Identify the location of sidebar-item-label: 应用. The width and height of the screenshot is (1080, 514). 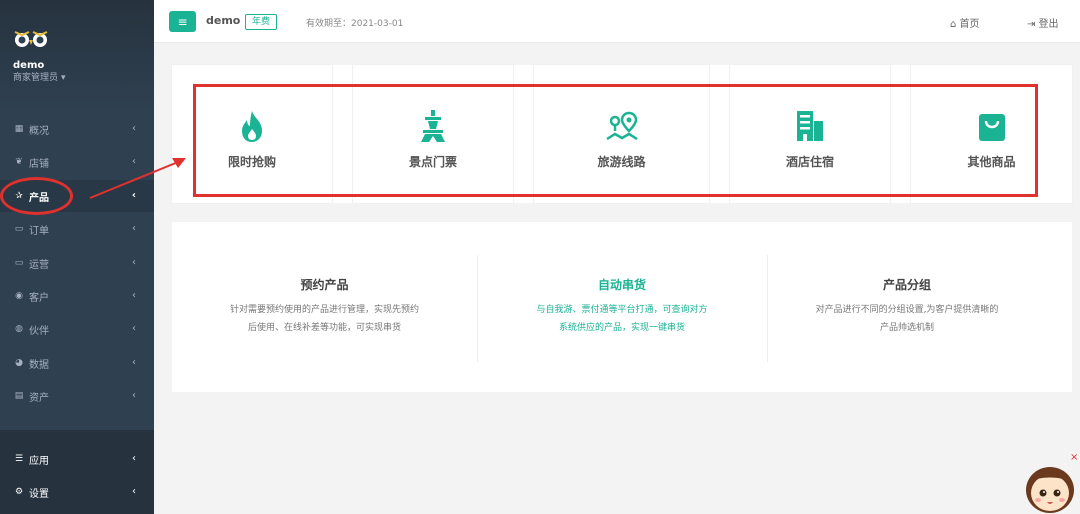
(39, 461).